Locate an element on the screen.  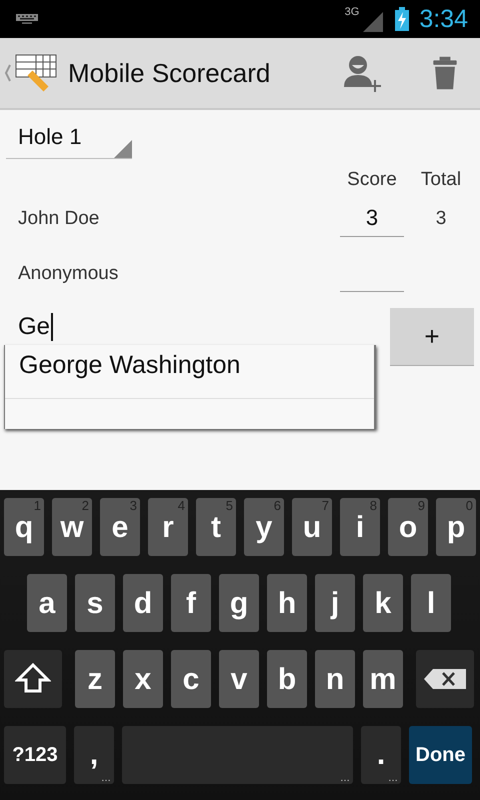
column-header: Total is located at coordinates (441, 180).